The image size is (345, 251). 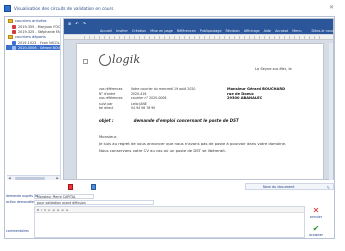 I want to click on tree-item: 2019-355 - Maryvon FOC, so click(x=33, y=26).